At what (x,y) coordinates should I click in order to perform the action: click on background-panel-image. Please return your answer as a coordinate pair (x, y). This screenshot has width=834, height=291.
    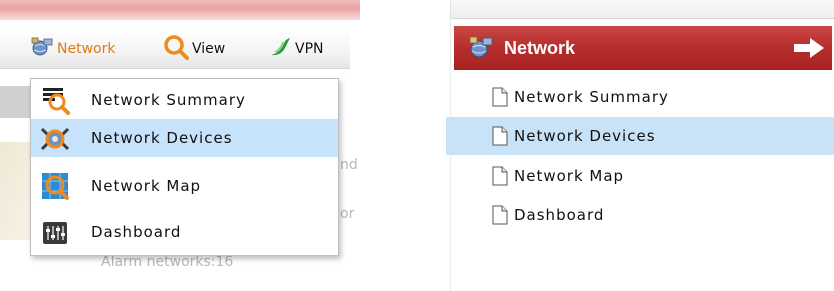
    Looking at the image, I should click on (17, 191).